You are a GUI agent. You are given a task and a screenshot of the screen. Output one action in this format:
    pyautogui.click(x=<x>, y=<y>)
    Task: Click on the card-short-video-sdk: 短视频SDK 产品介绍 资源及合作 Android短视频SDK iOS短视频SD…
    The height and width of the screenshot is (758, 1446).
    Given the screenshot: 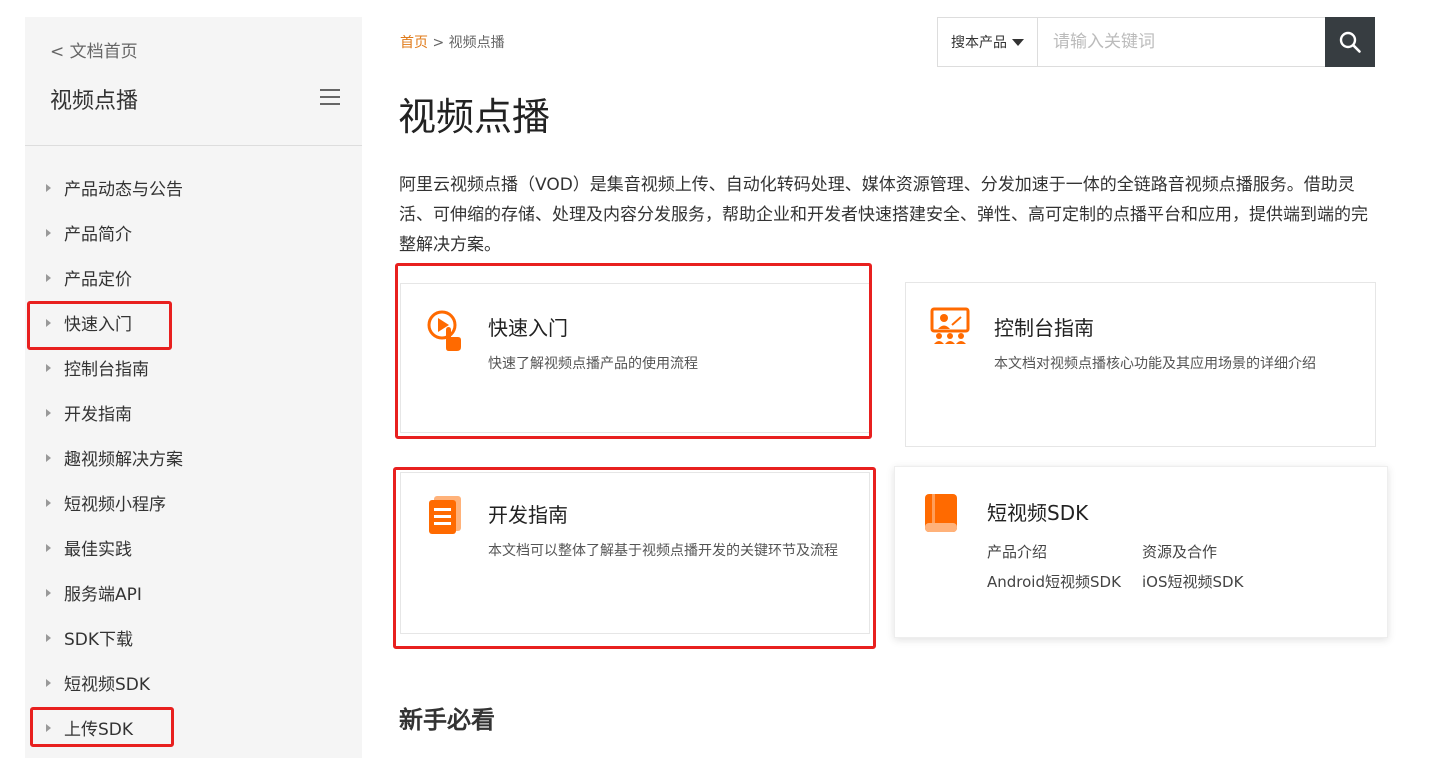 What is the action you would take?
    pyautogui.click(x=1141, y=552)
    